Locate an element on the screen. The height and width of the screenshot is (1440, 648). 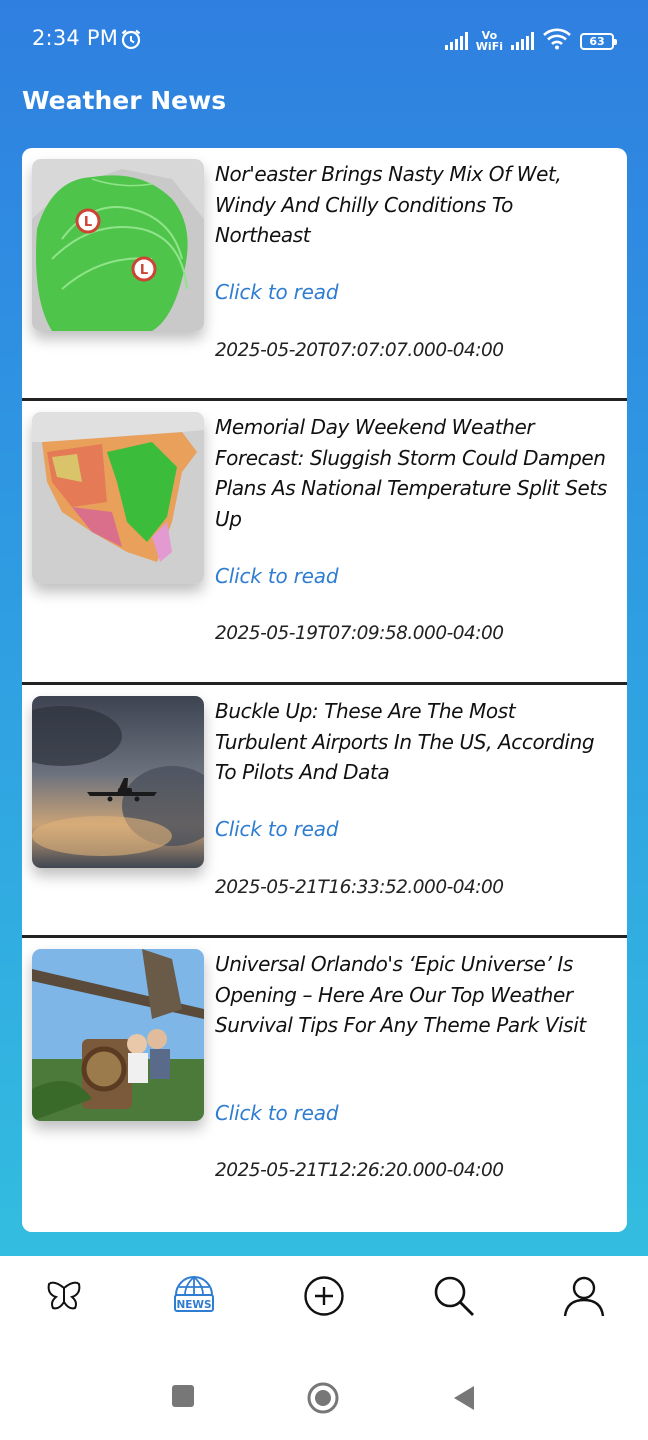
cell-signal-2-icon is located at coordinates (522, 41).